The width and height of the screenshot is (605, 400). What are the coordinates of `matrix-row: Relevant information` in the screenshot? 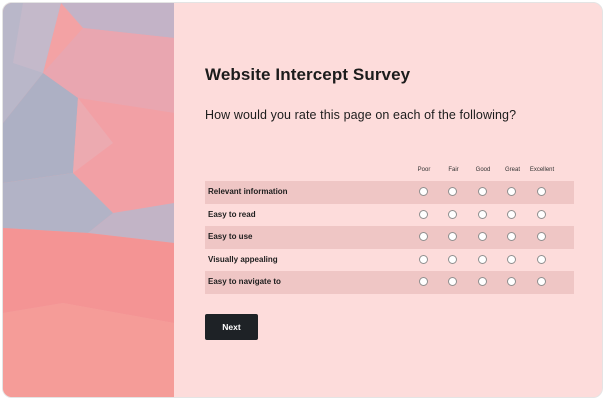 It's located at (389, 192).